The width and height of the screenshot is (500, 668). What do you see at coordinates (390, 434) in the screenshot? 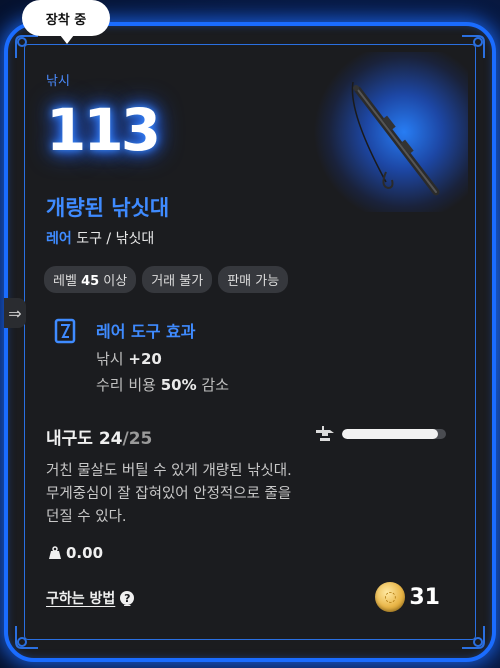
I see `durability-bar-fill` at bounding box center [390, 434].